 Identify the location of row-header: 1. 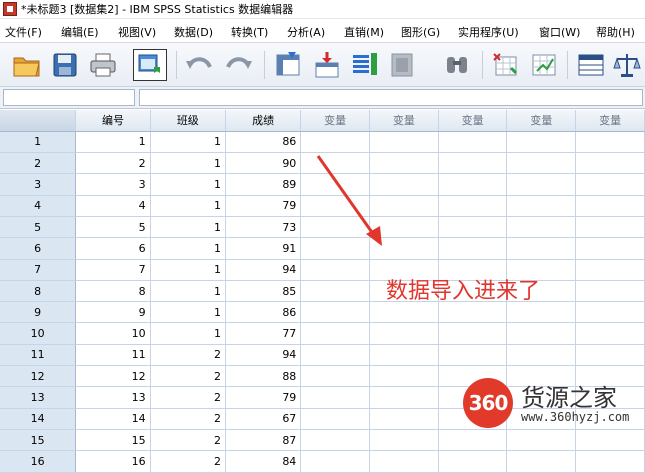
(38, 142).